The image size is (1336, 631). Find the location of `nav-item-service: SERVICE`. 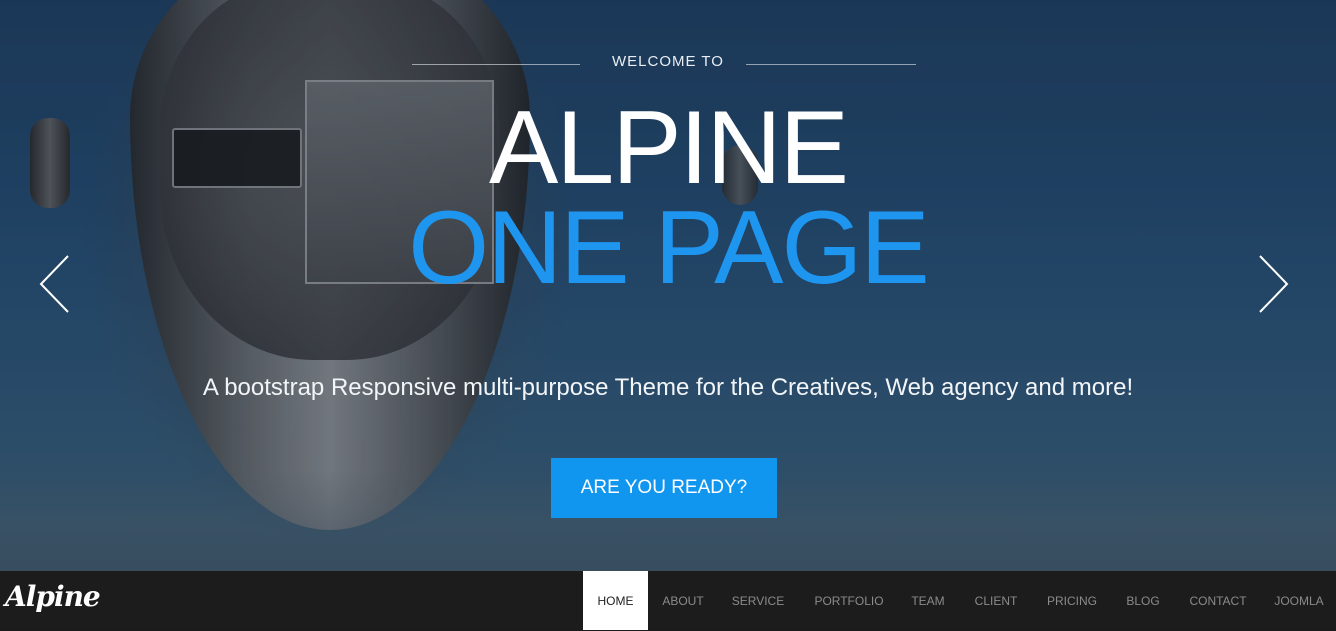

nav-item-service: SERVICE is located at coordinates (758, 600).